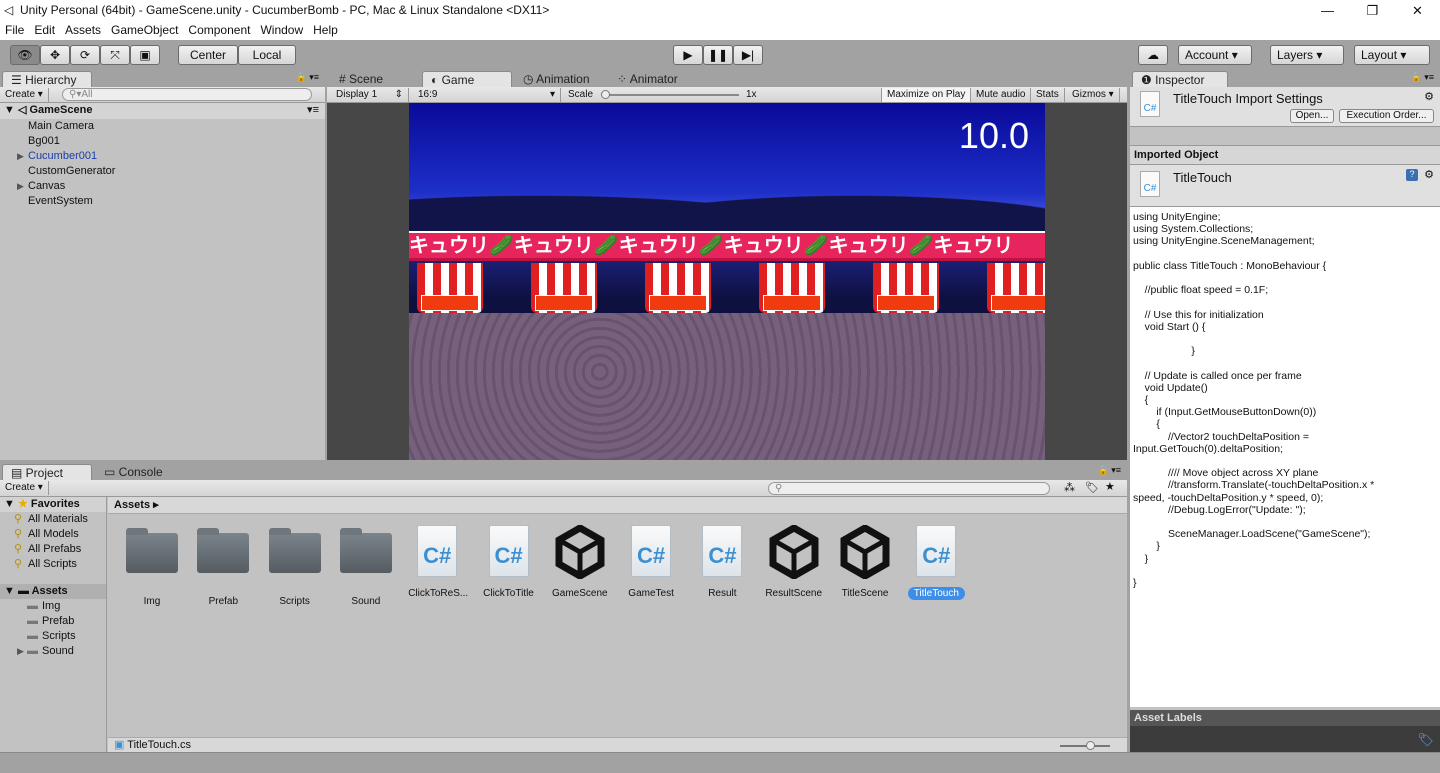 Image resolution: width=1440 pixels, height=773 pixels. What do you see at coordinates (580, 561) in the screenshot?
I see `asset-scene: GameScene` at bounding box center [580, 561].